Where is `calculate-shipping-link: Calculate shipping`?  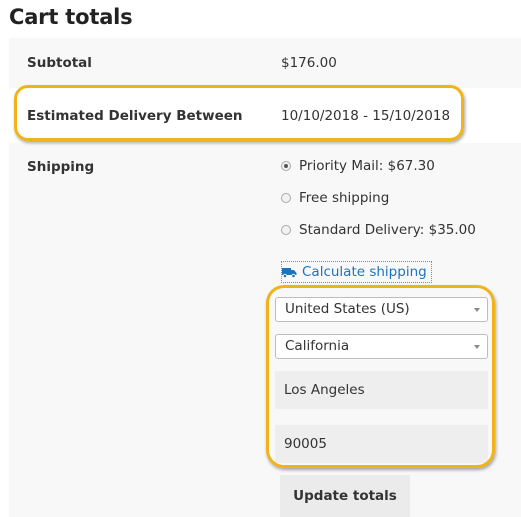 calculate-shipping-link: Calculate shipping is located at coordinates (356, 272).